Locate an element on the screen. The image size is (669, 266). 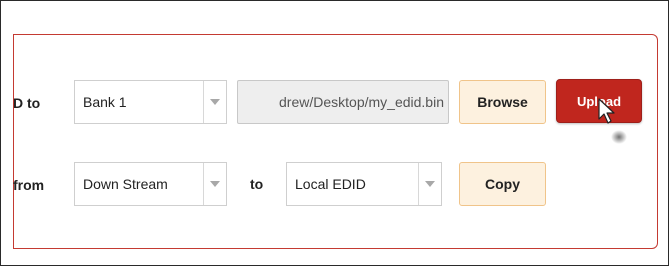
source-select-value: Down Stream is located at coordinates (125, 184).